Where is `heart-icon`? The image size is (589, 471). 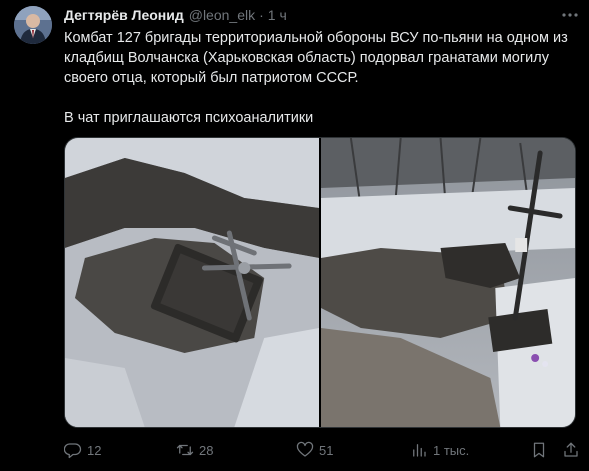
heart-icon is located at coordinates (305, 449).